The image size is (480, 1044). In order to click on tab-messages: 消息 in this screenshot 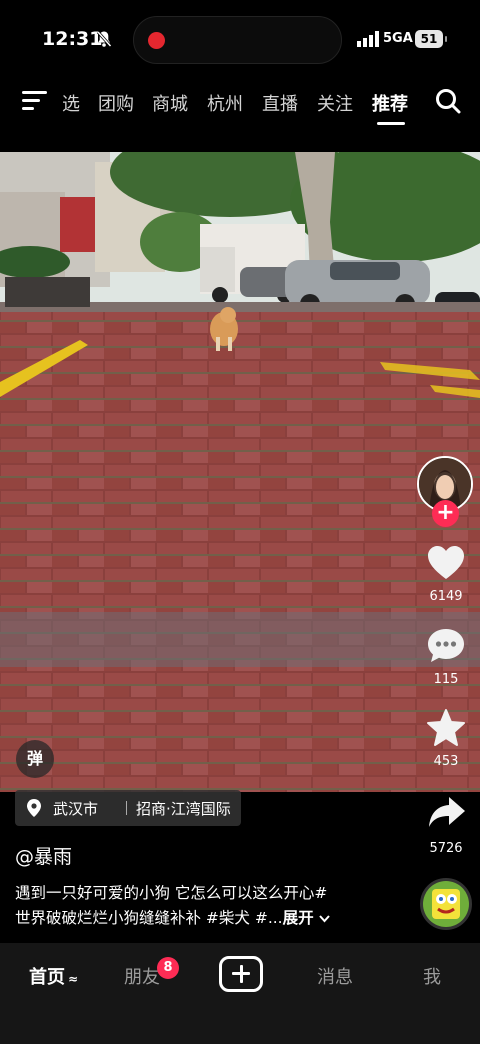, I will do `click(335, 976)`.